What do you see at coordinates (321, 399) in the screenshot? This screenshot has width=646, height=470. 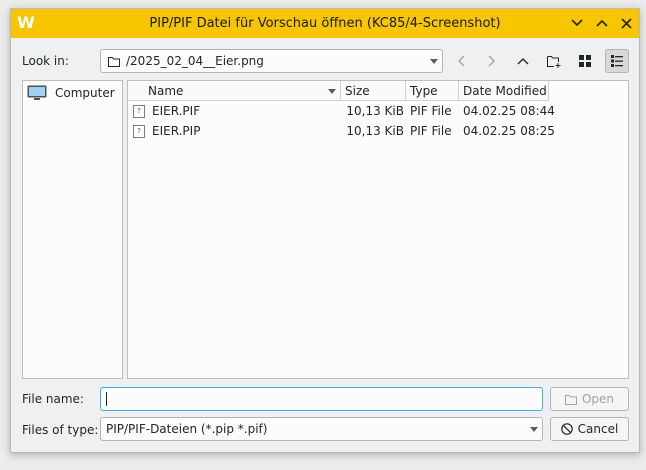 I see `file-name-input` at bounding box center [321, 399].